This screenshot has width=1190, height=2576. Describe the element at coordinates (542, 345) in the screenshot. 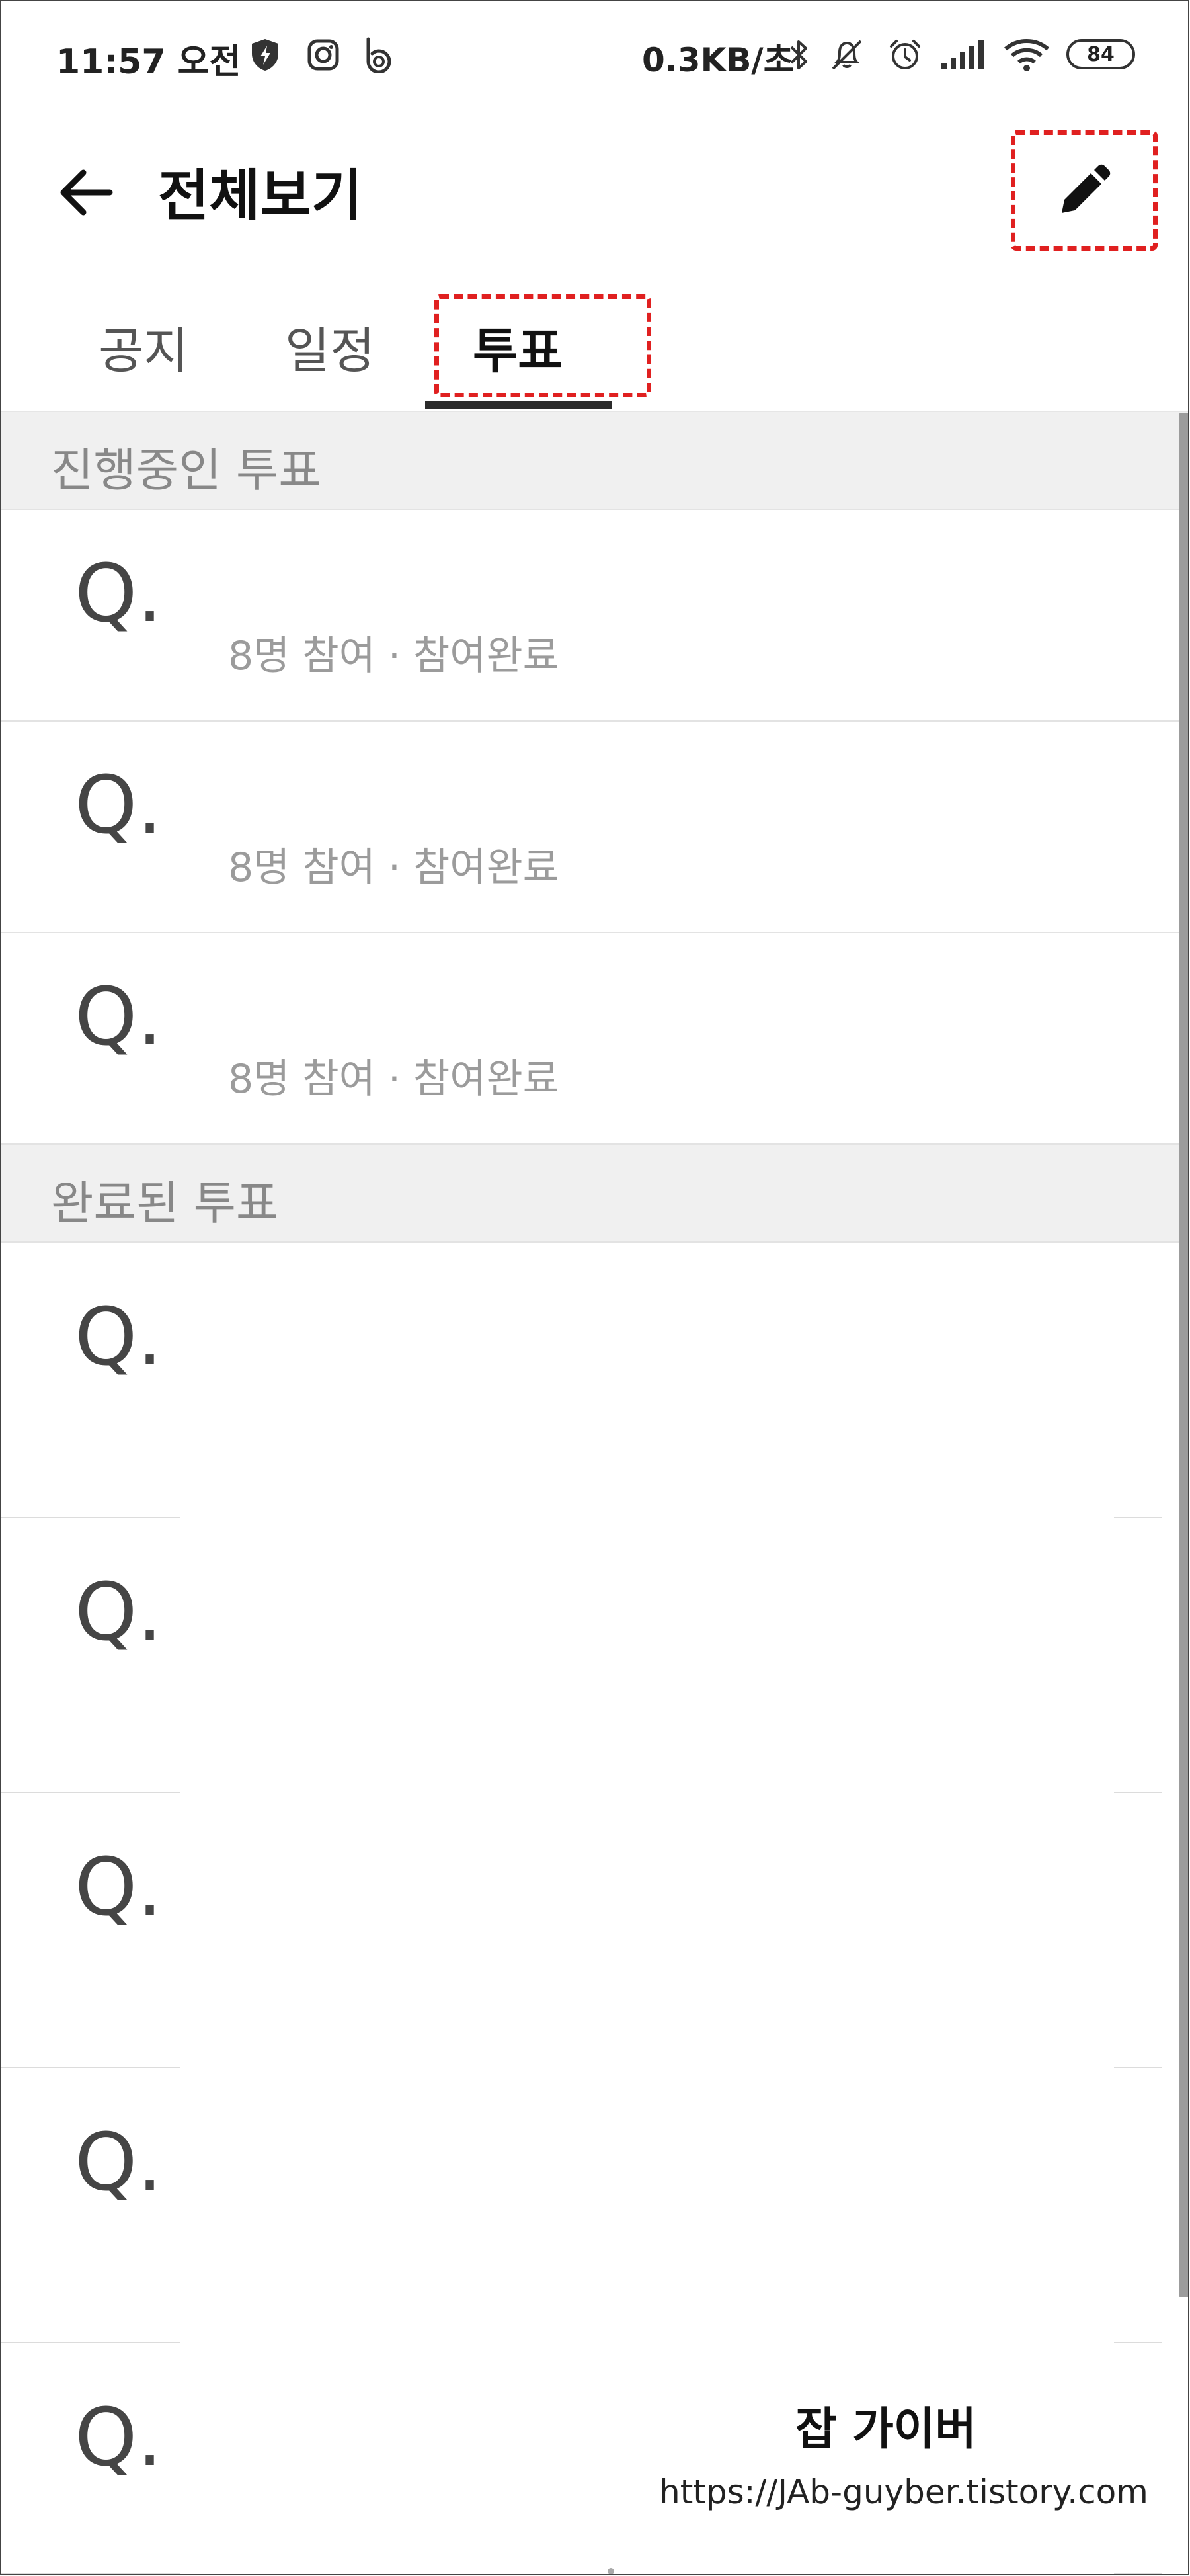

I see `tab-highlight-box` at that location.